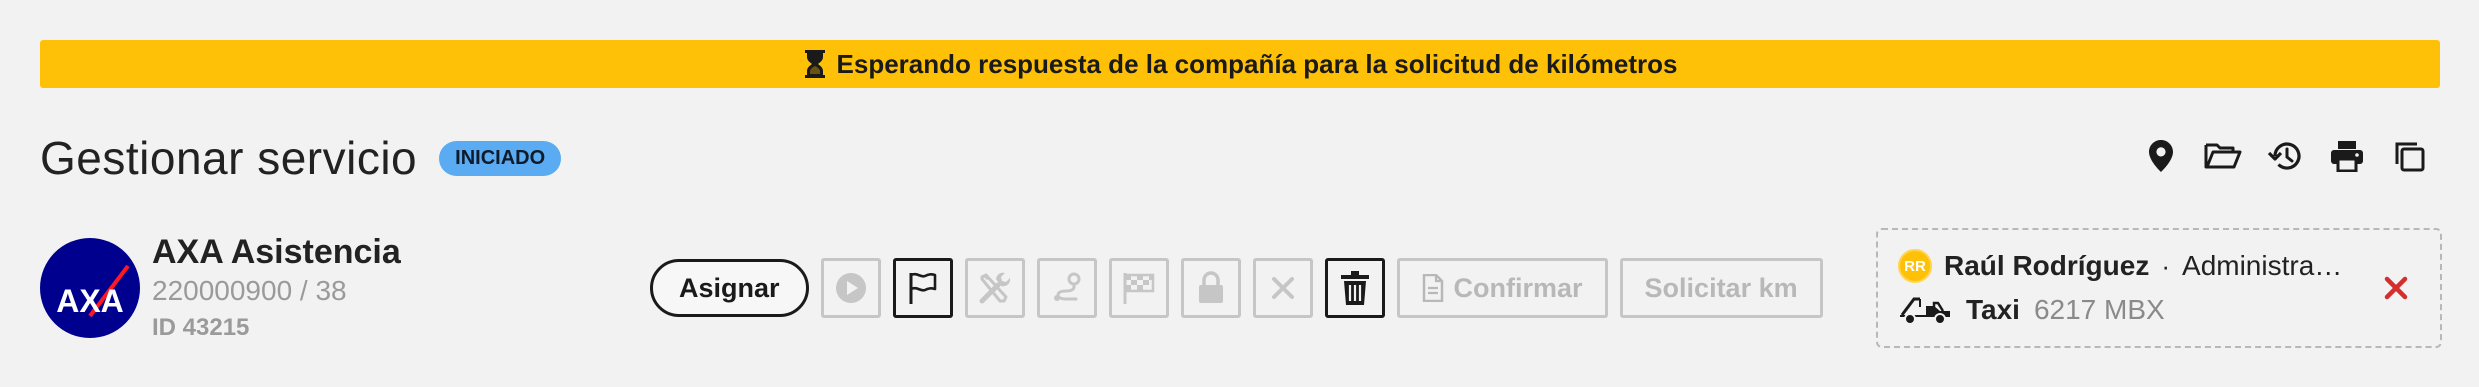 The image size is (2479, 387). Describe the element at coordinates (1915, 266) in the screenshot. I see `avatar: RR` at that location.